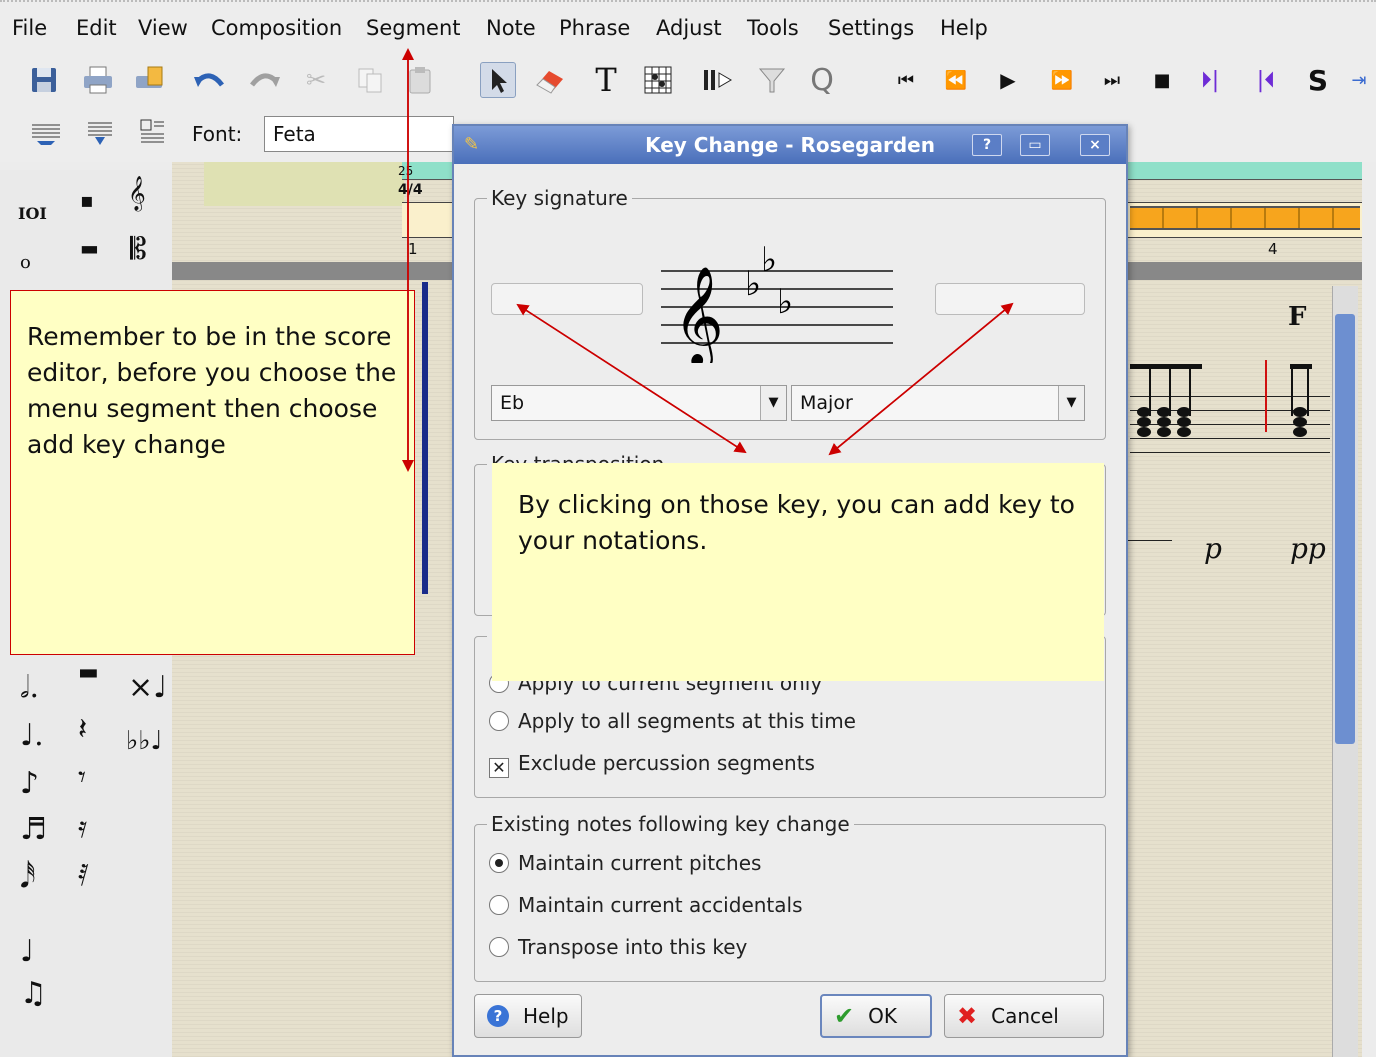  What do you see at coordinates (606, 80) in the screenshot?
I see `text-tool-icon: T` at bounding box center [606, 80].